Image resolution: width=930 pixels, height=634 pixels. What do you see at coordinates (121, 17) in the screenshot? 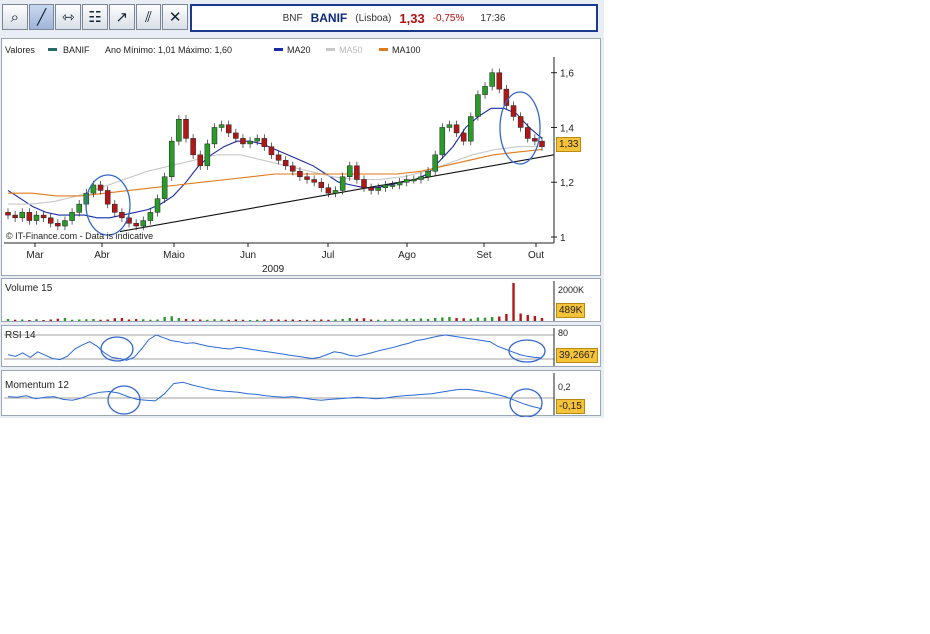
I see `trend-line-icon: ↗` at bounding box center [121, 17].